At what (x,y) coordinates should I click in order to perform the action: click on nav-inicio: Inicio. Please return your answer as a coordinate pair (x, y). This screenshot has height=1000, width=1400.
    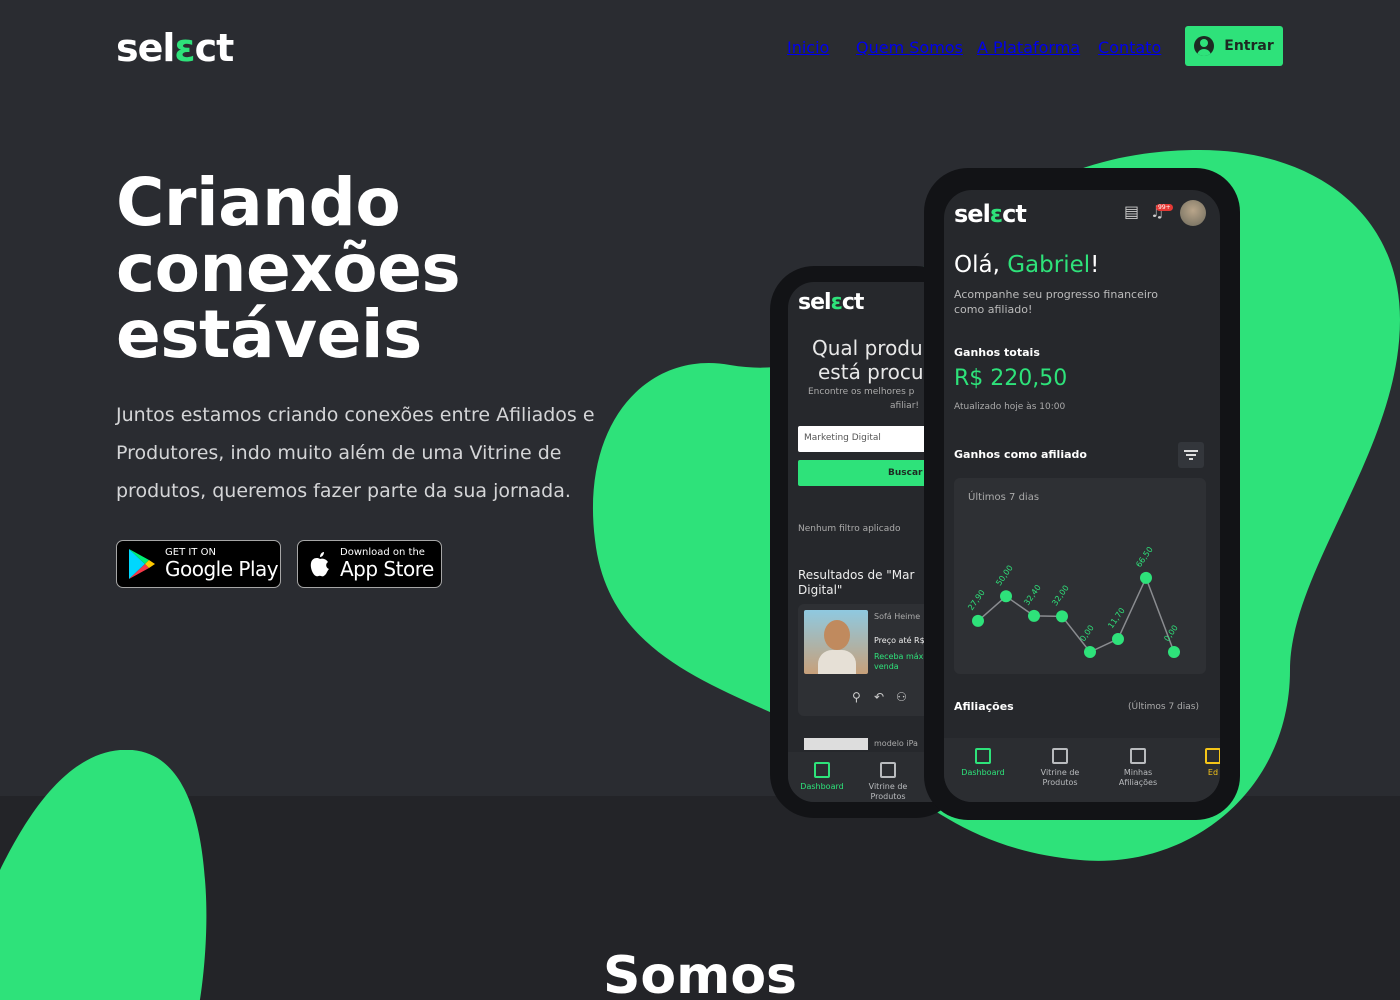
    Looking at the image, I should click on (808, 47).